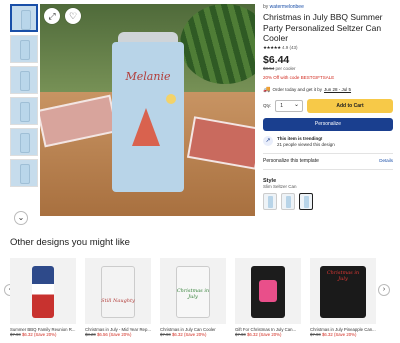 Image resolution: width=400 pixels, height=343 pixels. Describe the element at coordinates (384, 290) in the screenshot. I see `chevron-right-icon: ›` at that location.